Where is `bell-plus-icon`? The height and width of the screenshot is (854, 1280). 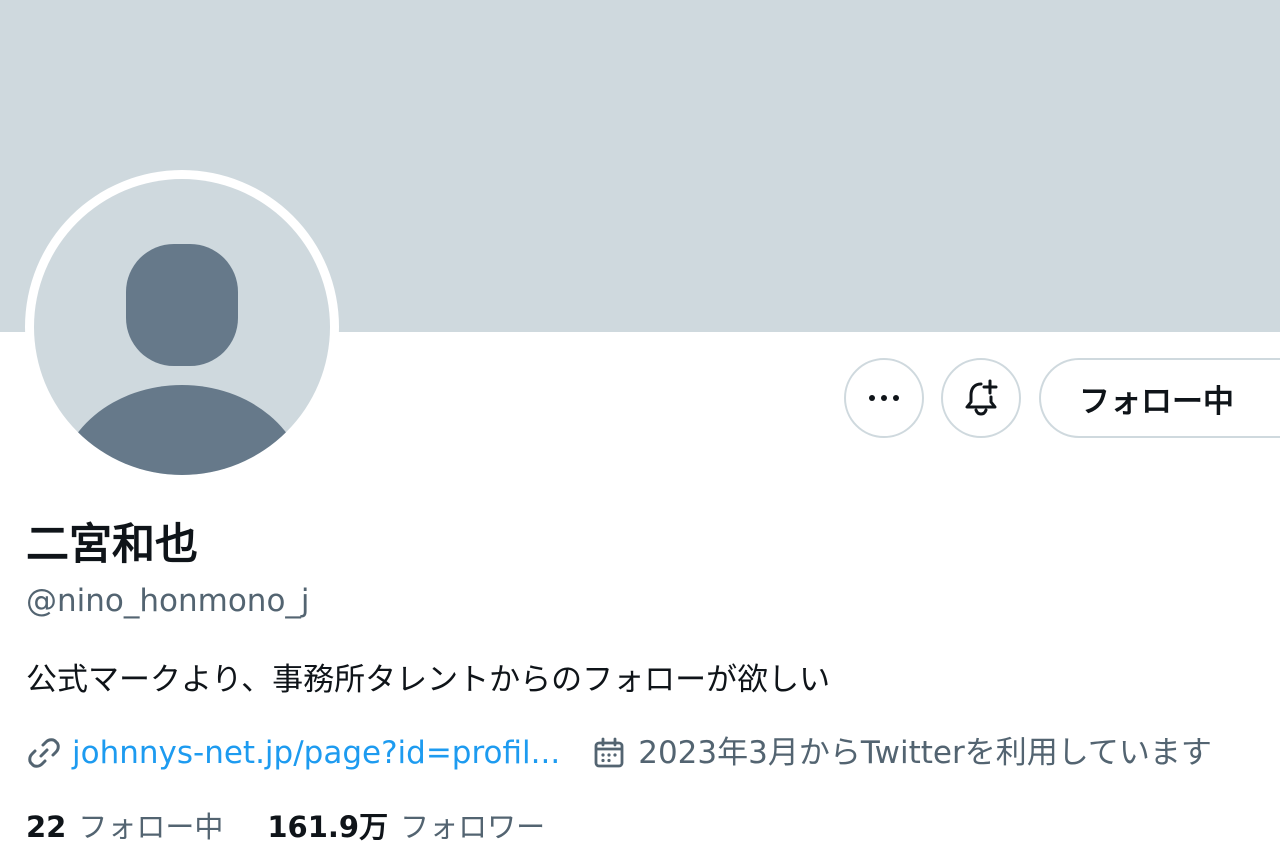 bell-plus-icon is located at coordinates (981, 397).